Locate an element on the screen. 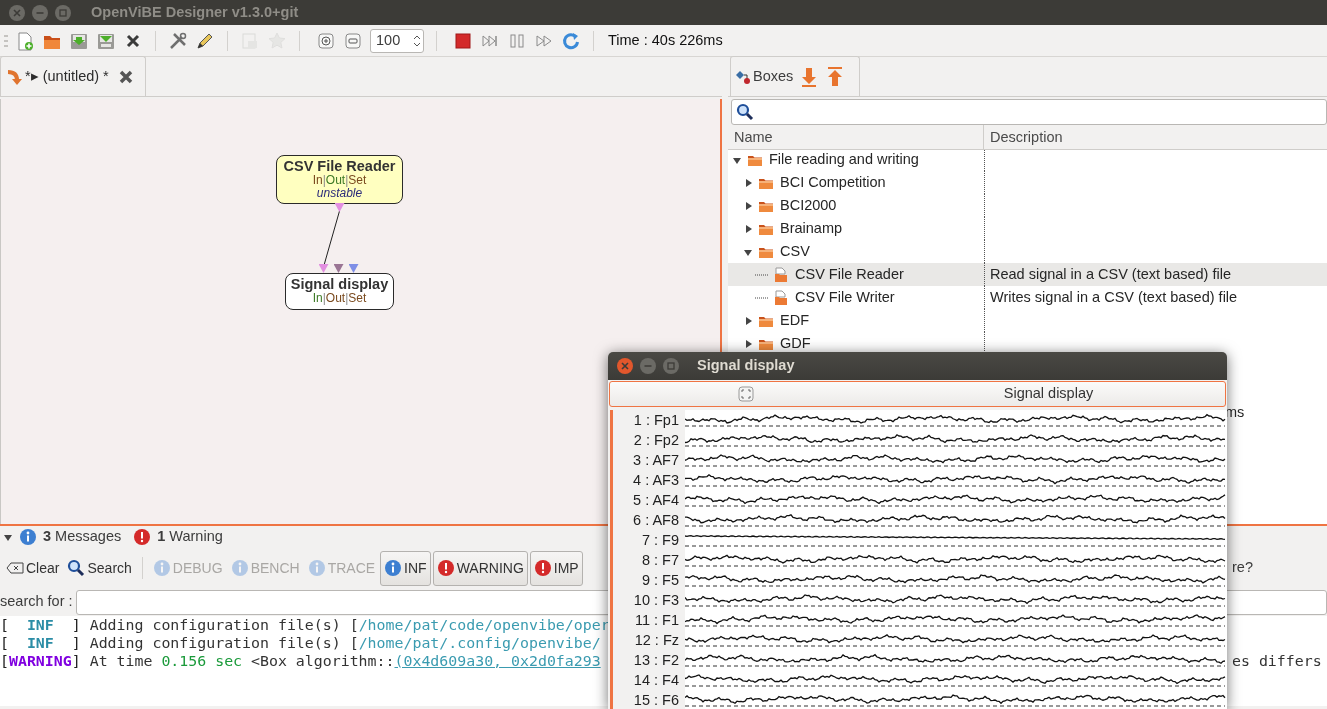 Image resolution: width=1327 pixels, height=709 pixels. tree-label: CSV File Writer is located at coordinates (845, 297).